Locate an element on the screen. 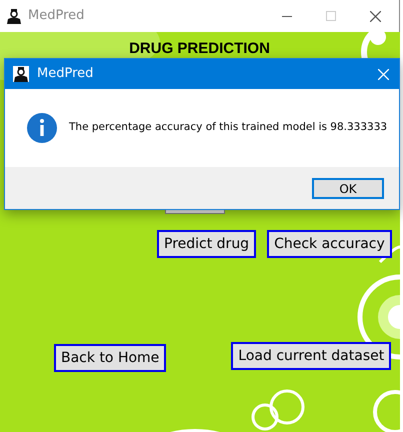 The image size is (403, 432). ok-button: OK is located at coordinates (348, 188).